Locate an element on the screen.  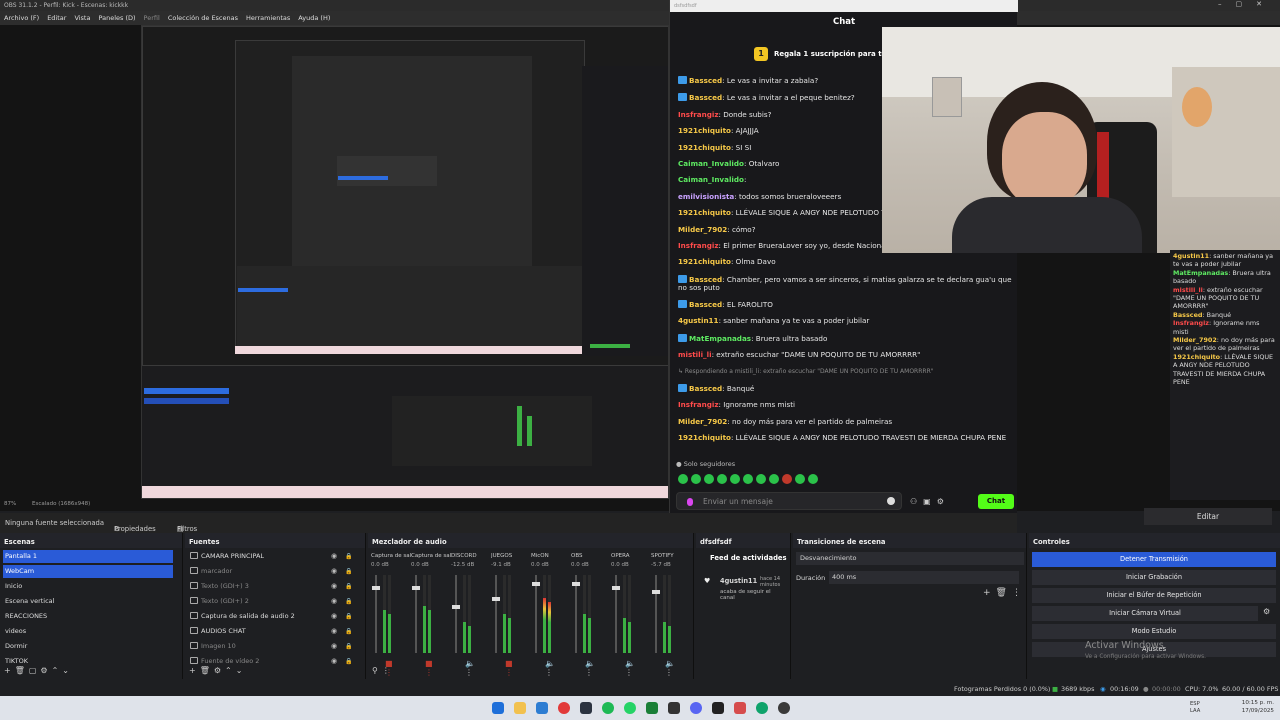
menu-item: Archivo (F) is located at coordinates (21, 18).